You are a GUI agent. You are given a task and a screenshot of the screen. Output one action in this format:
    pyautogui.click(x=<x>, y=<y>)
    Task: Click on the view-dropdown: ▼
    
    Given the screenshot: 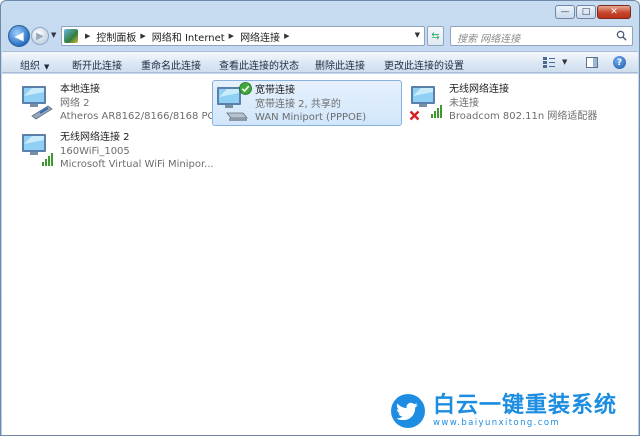 What is the action you would take?
    pyautogui.click(x=564, y=62)
    